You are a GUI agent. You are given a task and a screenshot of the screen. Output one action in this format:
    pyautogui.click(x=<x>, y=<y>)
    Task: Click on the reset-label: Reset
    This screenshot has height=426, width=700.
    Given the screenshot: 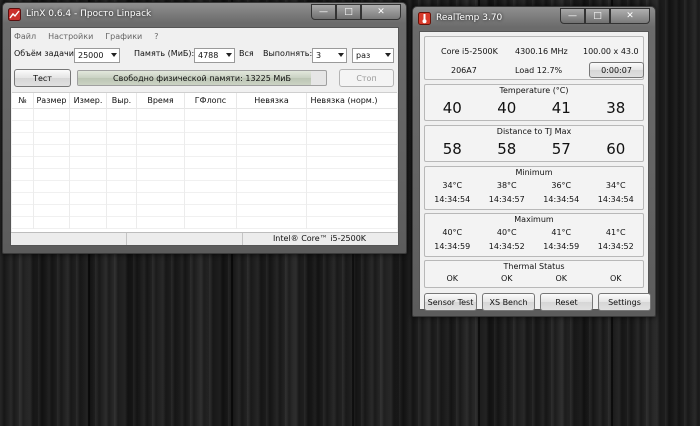 What is the action you would take?
    pyautogui.click(x=566, y=302)
    